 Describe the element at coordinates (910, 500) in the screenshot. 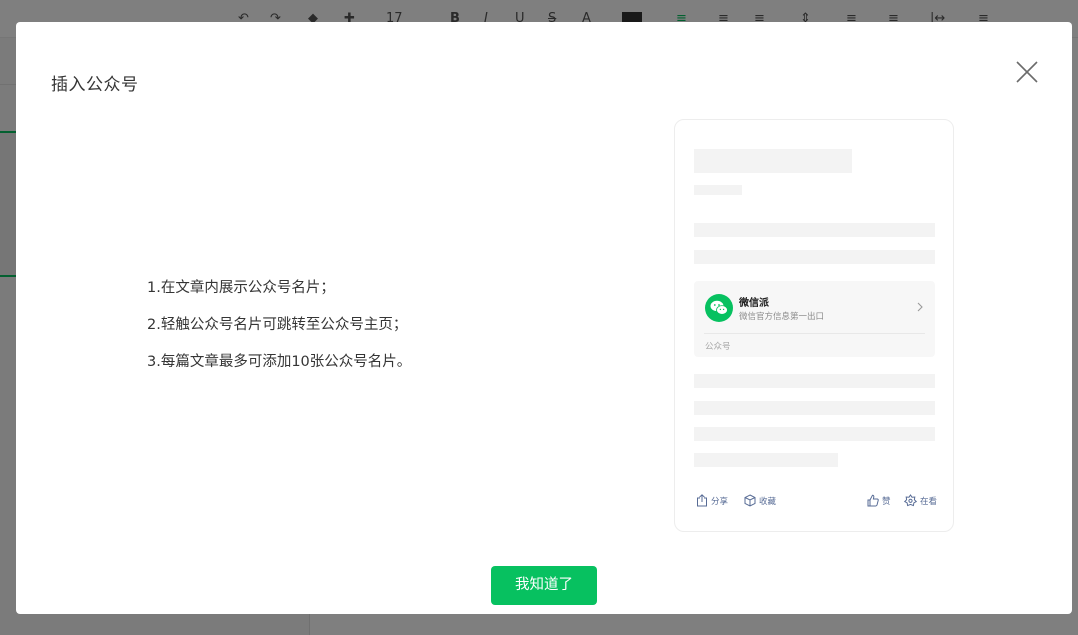

I see `flower-icon` at that location.